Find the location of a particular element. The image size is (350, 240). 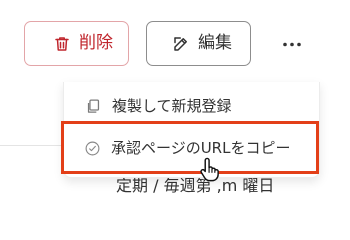

menu-item-duplicate-label: 複製して新規登録 is located at coordinates (172, 106).